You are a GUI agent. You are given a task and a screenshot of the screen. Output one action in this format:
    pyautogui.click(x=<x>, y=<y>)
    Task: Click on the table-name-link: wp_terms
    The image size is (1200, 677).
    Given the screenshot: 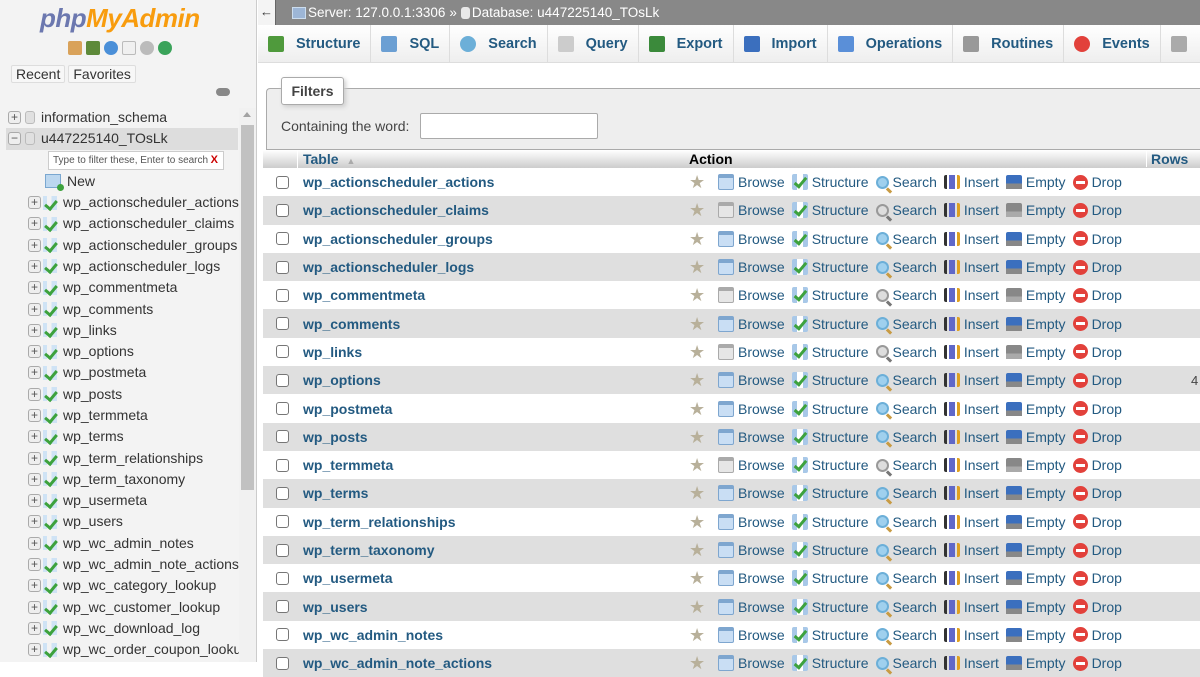 What is the action you would take?
    pyautogui.click(x=496, y=493)
    